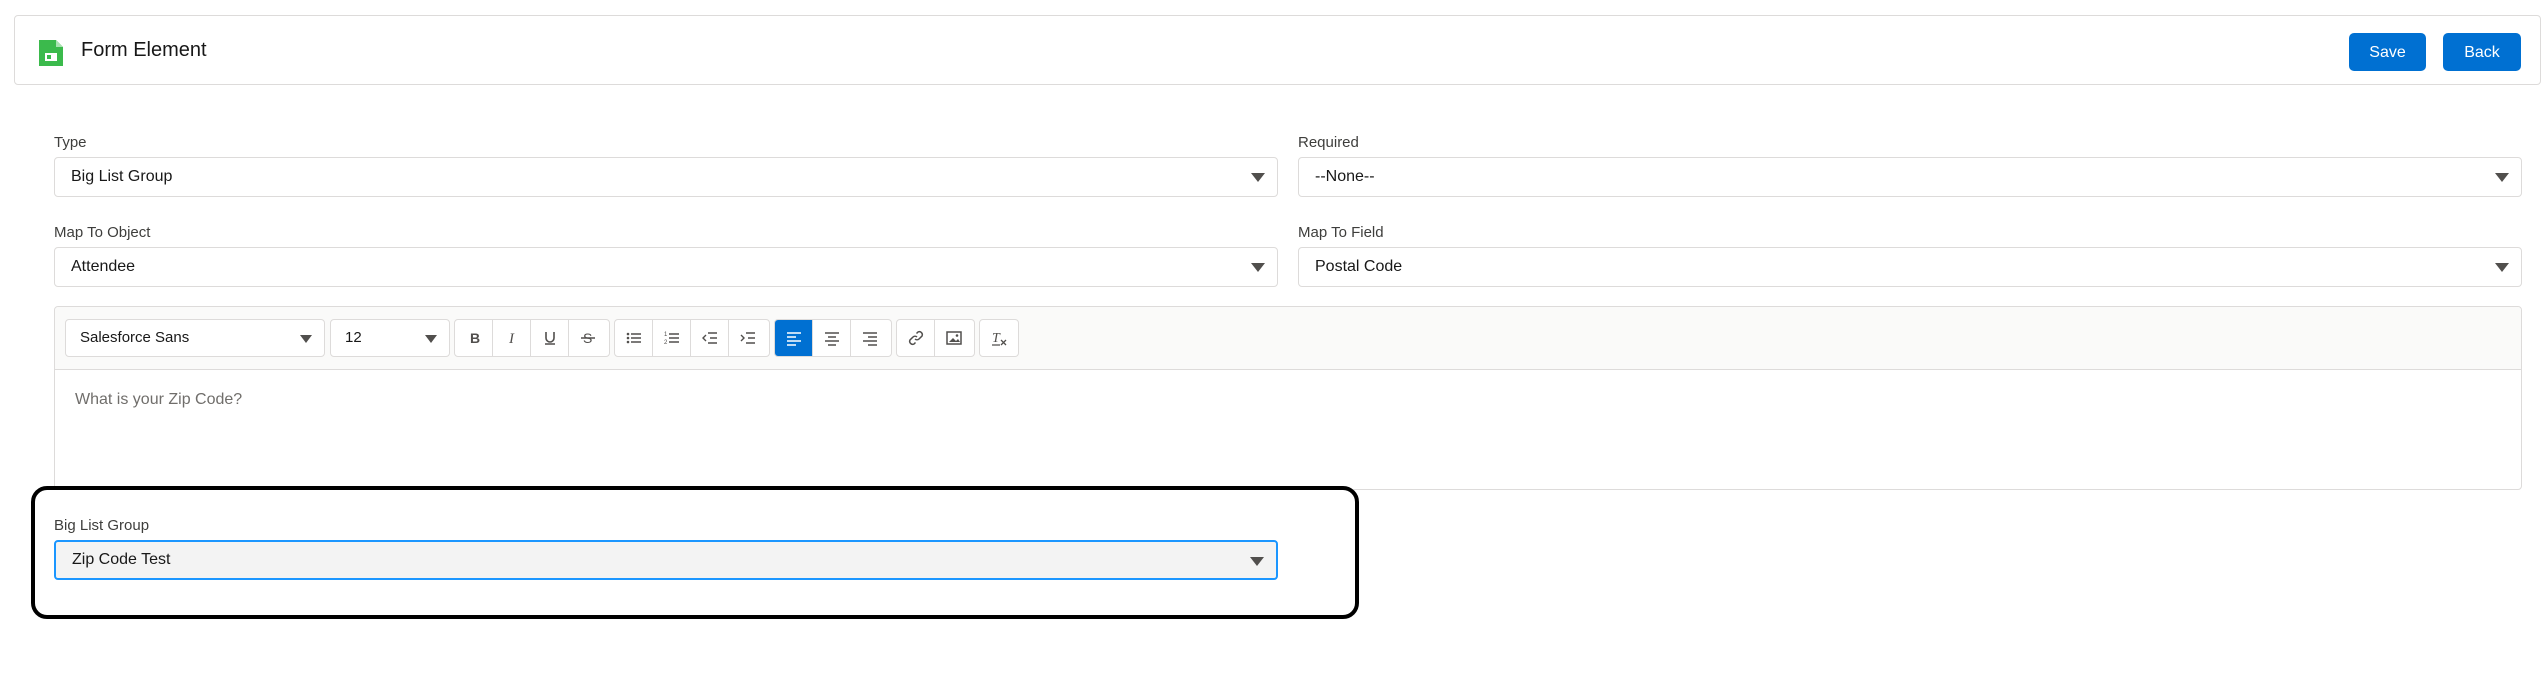 Image resolution: width=2548 pixels, height=681 pixels. I want to click on strikethrough-icon: S, so click(588, 338).